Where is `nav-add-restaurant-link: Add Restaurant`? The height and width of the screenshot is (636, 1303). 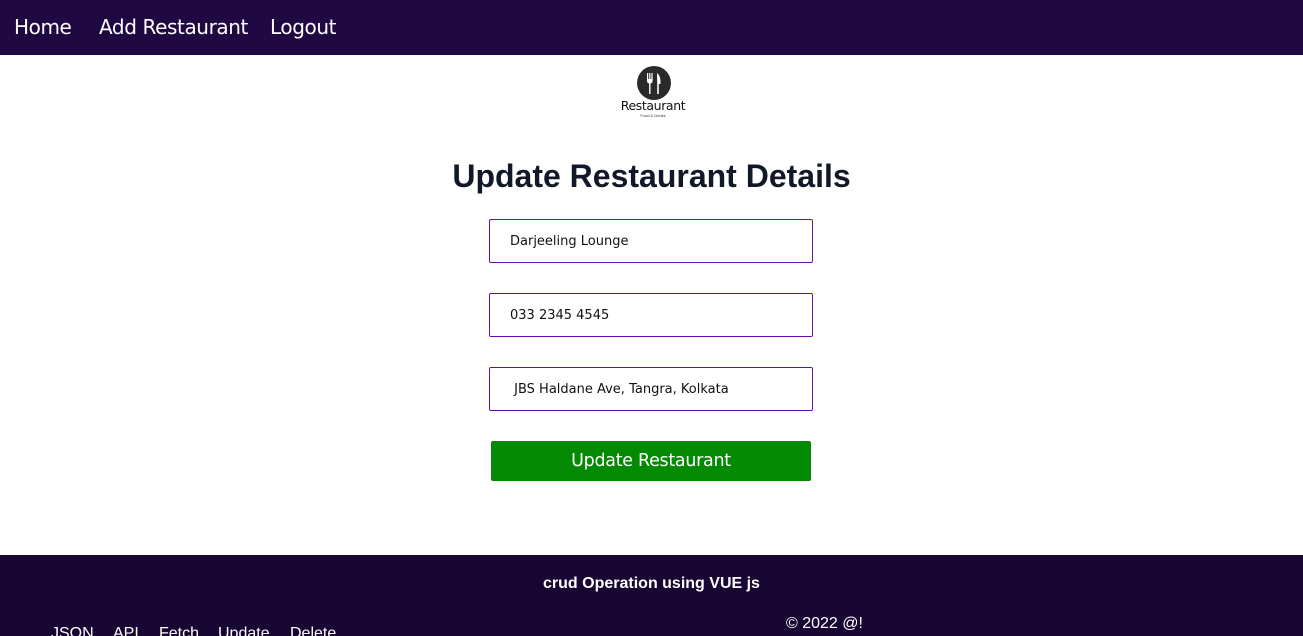 nav-add-restaurant-link: Add Restaurant is located at coordinates (173, 27).